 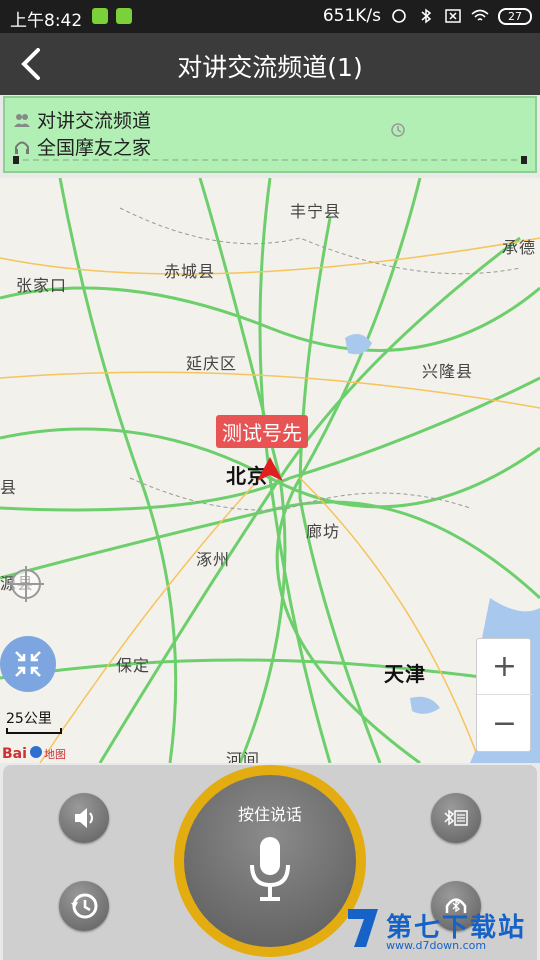 I want to click on title-bar: 对讲交流频道(1), so click(x=270, y=64).